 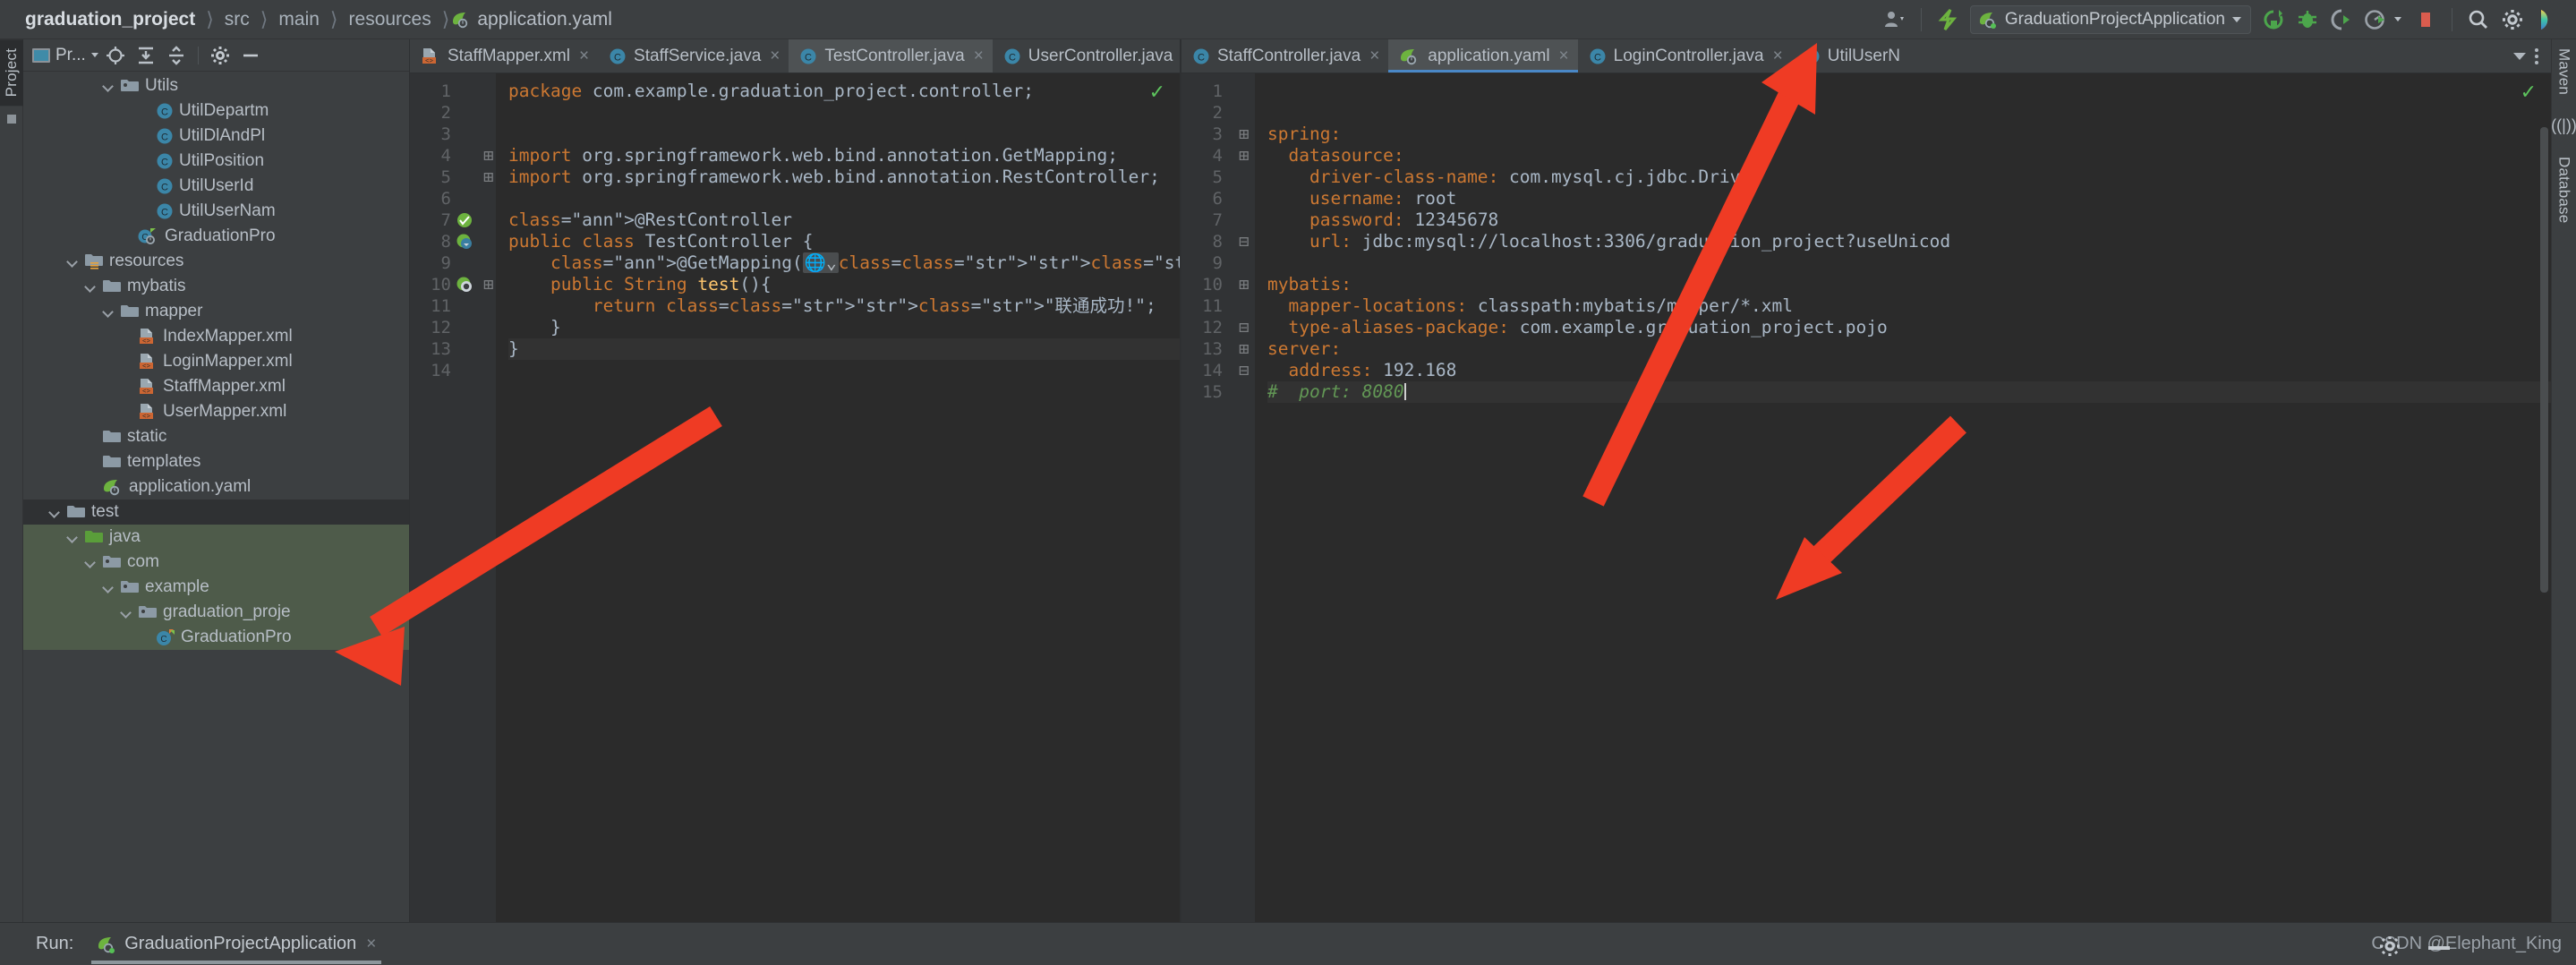 What do you see at coordinates (2307, 20) in the screenshot?
I see `debug-icon` at bounding box center [2307, 20].